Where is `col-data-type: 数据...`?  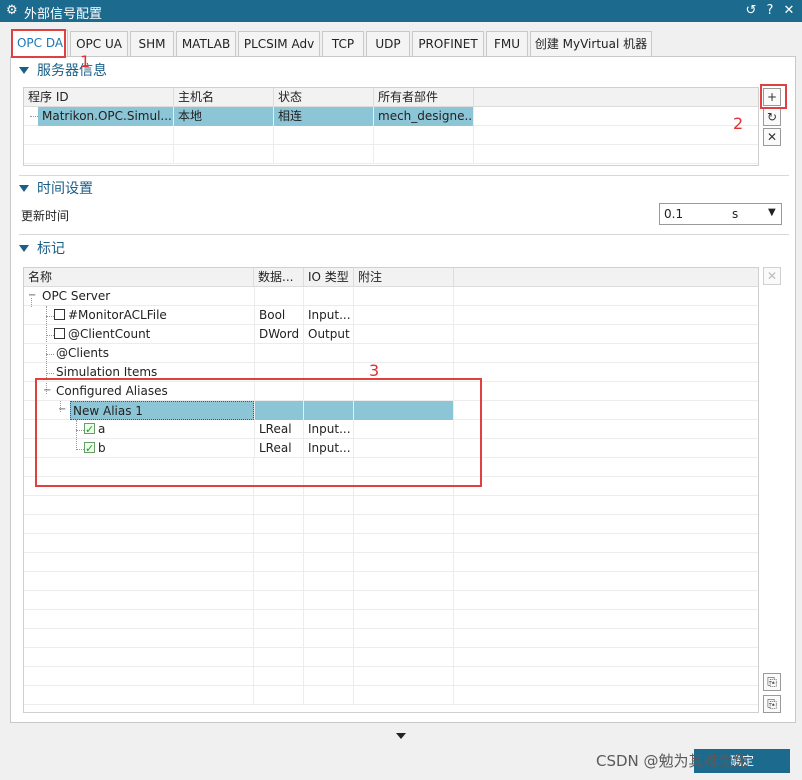 col-data-type: 数据... is located at coordinates (279, 277).